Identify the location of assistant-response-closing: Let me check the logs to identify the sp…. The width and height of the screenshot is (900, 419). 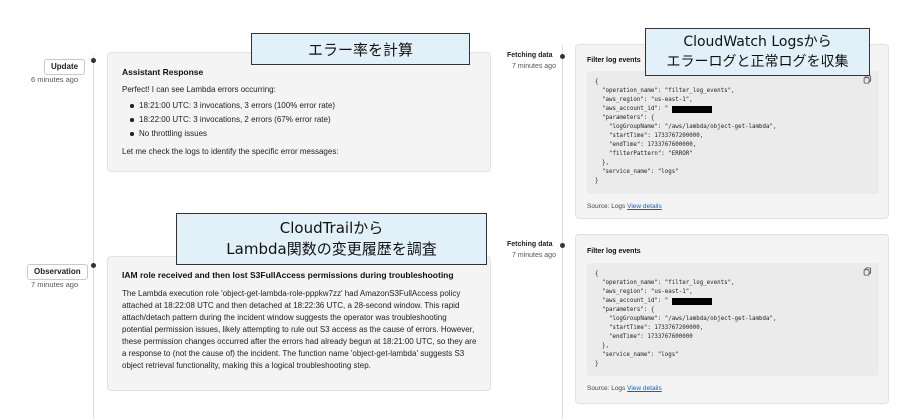
(230, 151).